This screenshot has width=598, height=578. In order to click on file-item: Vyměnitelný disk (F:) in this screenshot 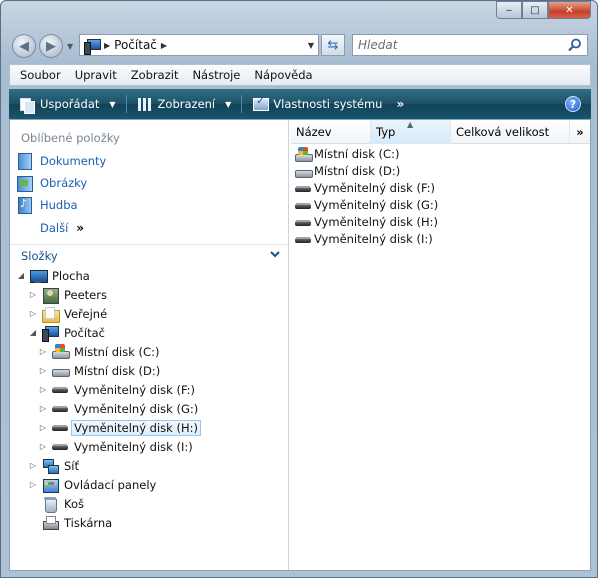, I will do `click(365, 187)`.